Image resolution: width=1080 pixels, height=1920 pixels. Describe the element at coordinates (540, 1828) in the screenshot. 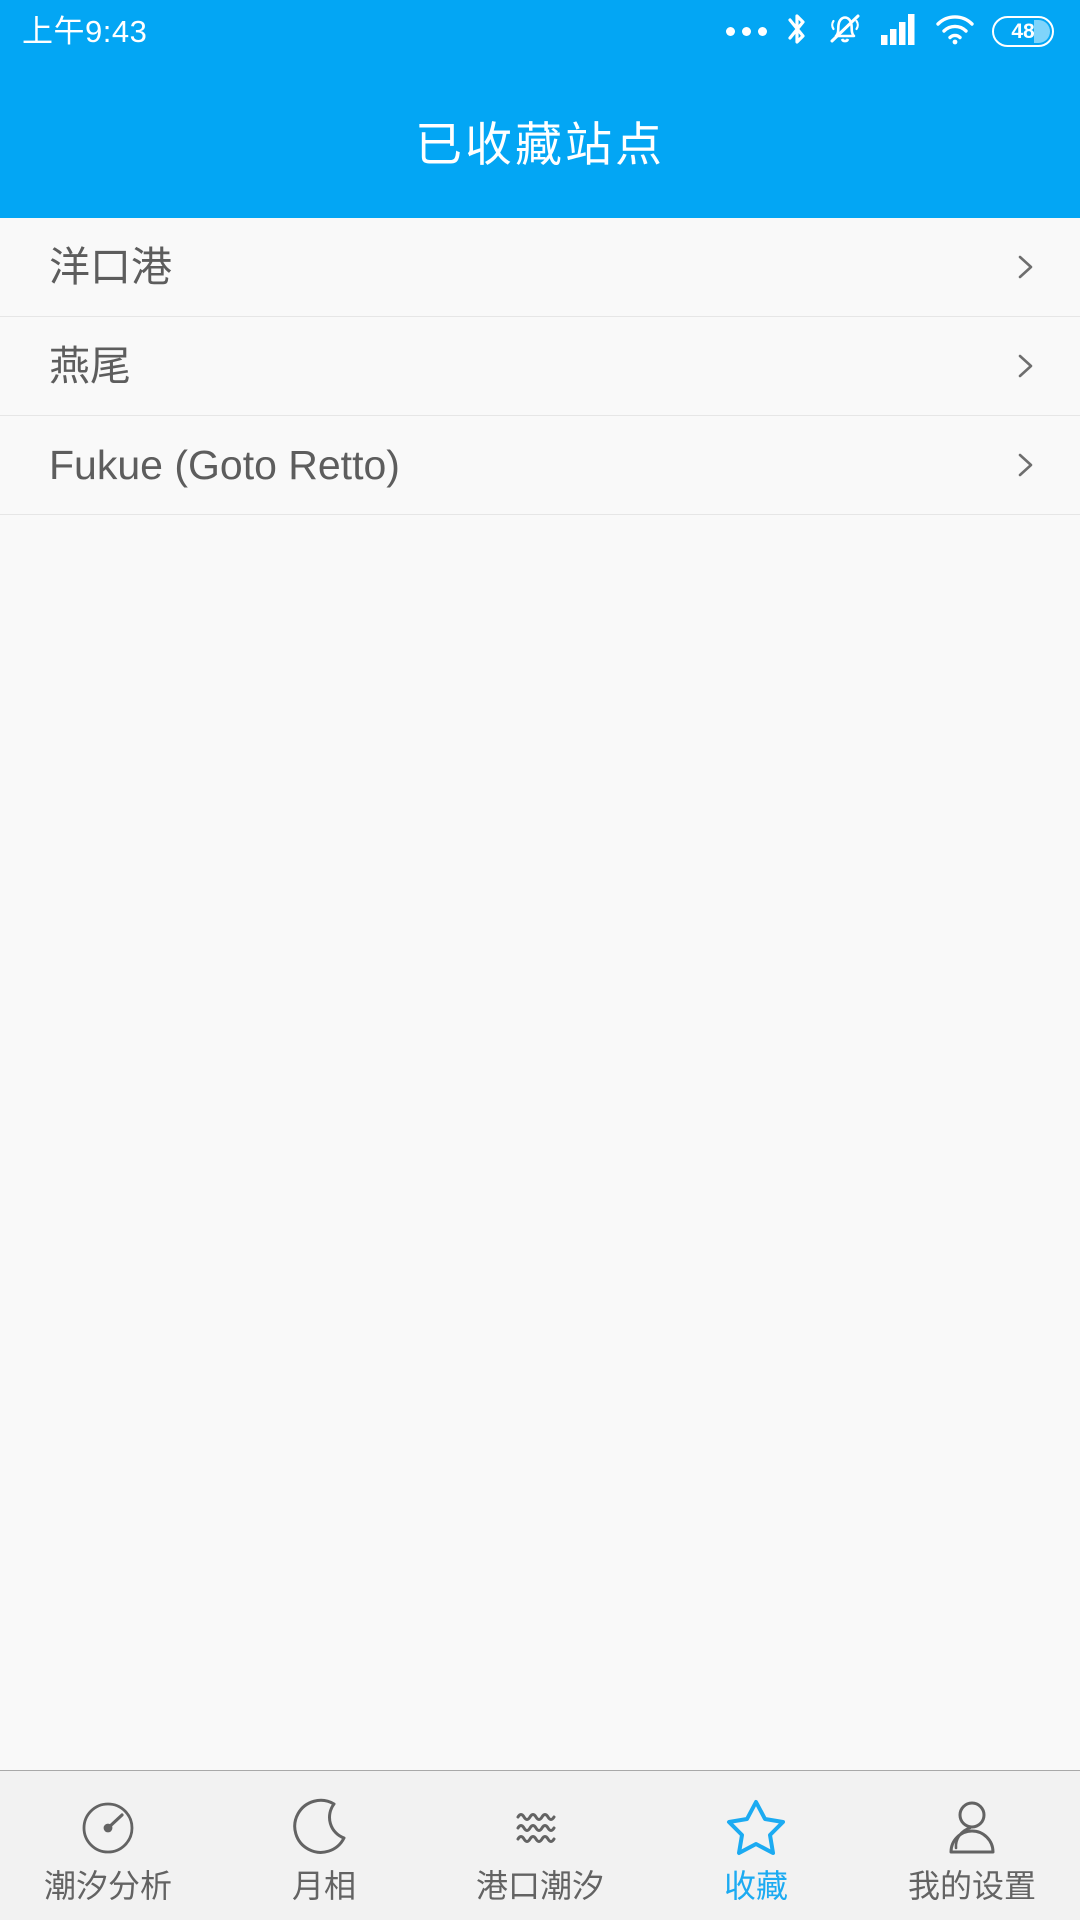

I see `waves-icon` at that location.